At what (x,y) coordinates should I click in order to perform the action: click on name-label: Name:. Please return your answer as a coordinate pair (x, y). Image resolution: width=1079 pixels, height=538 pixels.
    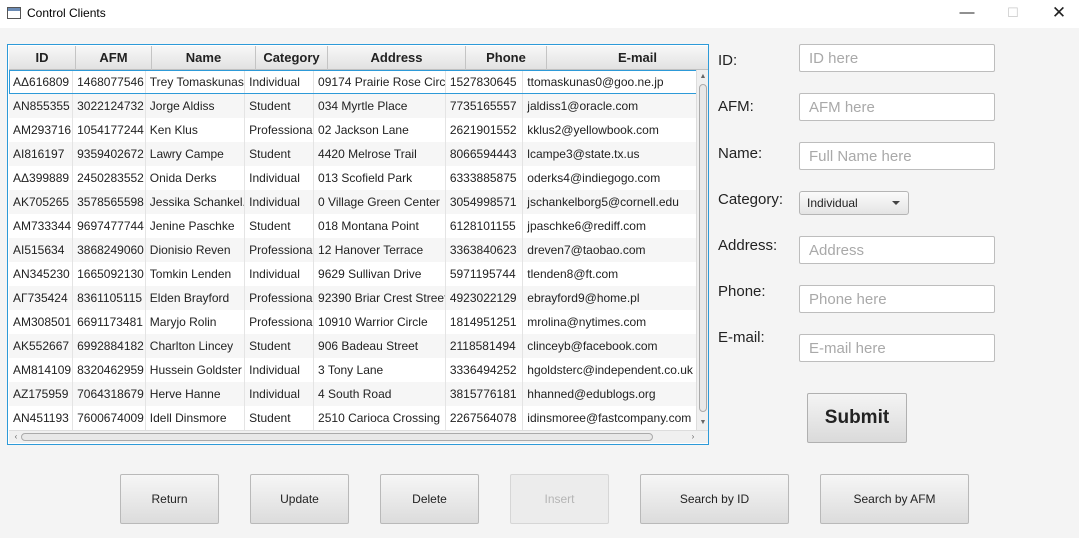
    Looking at the image, I should click on (740, 153).